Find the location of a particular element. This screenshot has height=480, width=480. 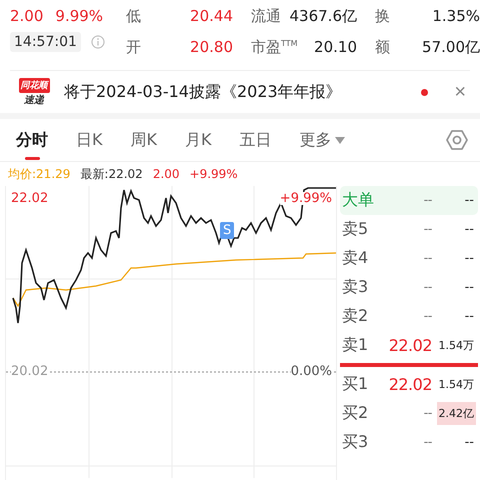

stat-label: 流通 is located at coordinates (266, 16).